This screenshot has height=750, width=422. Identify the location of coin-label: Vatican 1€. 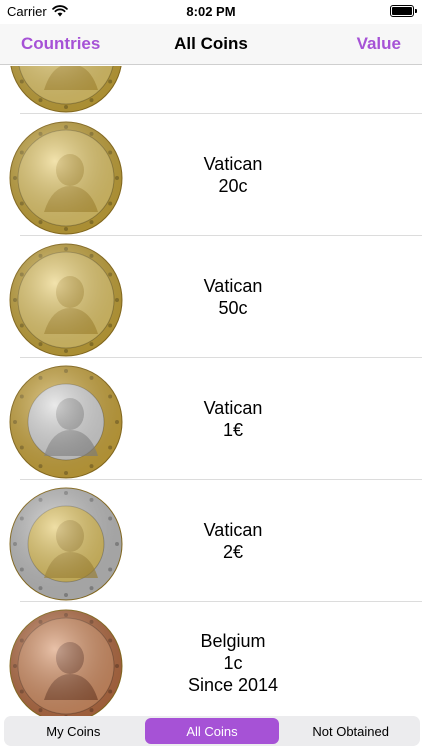
(278, 419).